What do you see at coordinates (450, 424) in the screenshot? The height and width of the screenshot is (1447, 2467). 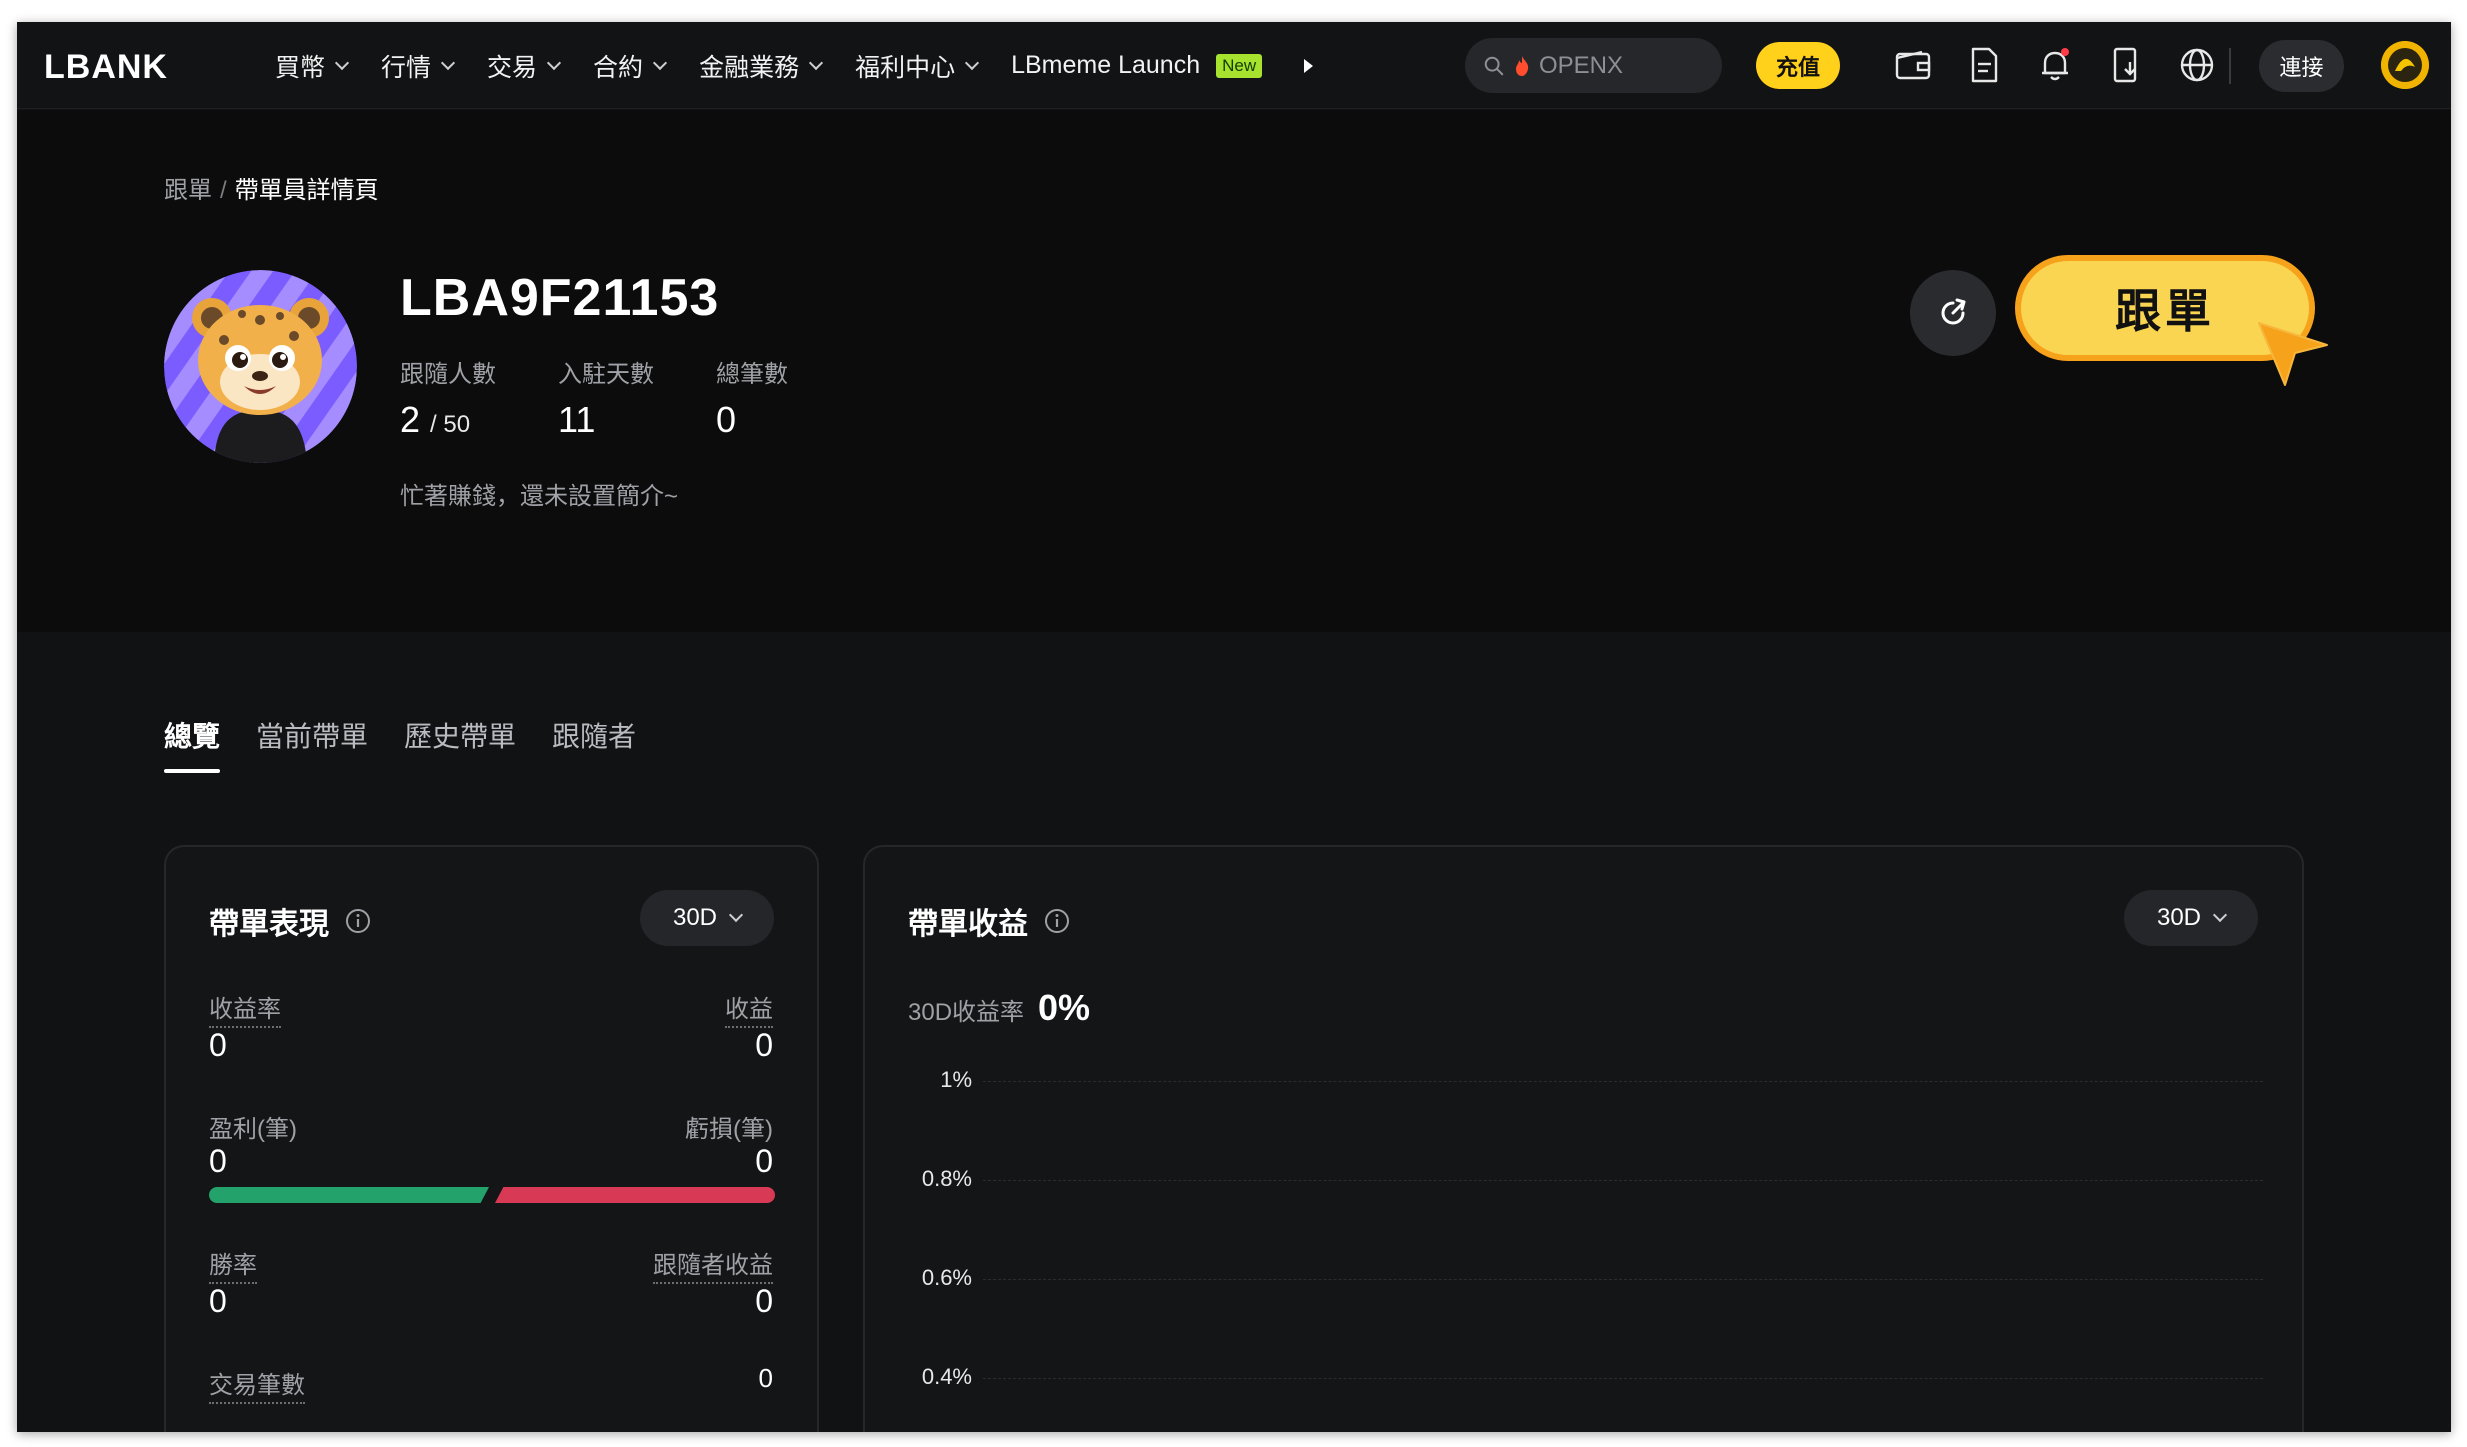 I see `followers-max: / 50` at bounding box center [450, 424].